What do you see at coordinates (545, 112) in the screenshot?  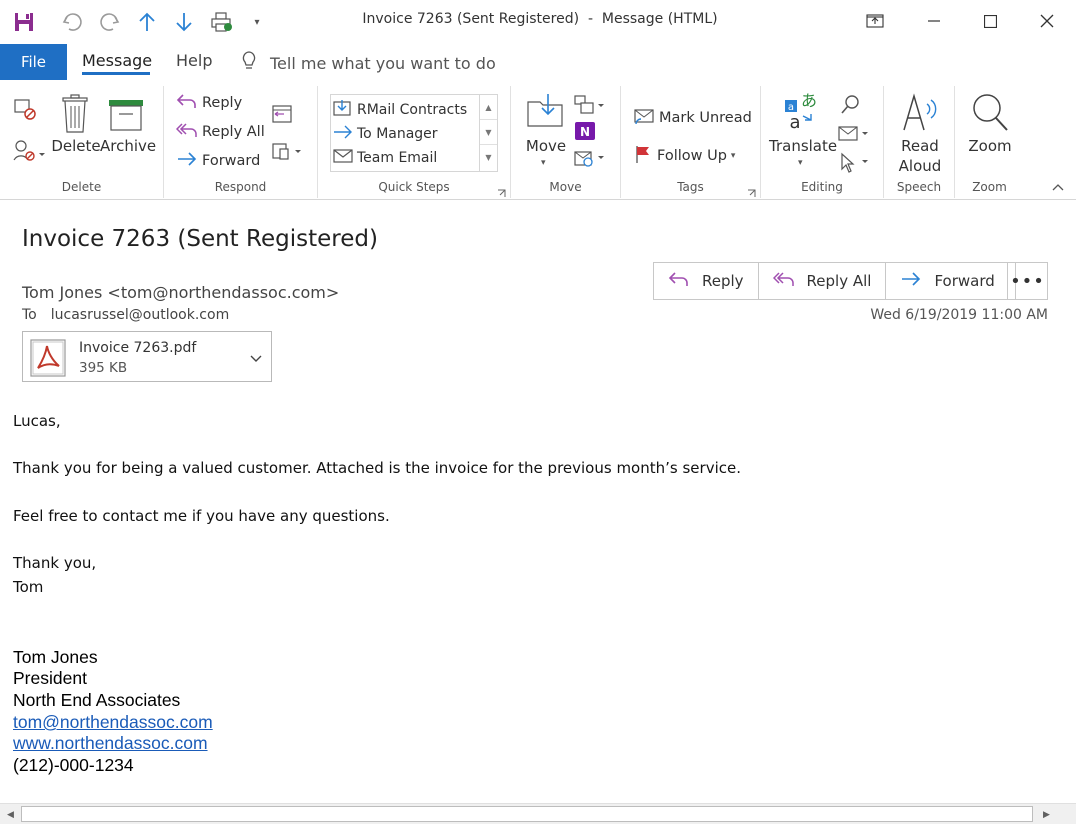 I see `move-folder-icon` at bounding box center [545, 112].